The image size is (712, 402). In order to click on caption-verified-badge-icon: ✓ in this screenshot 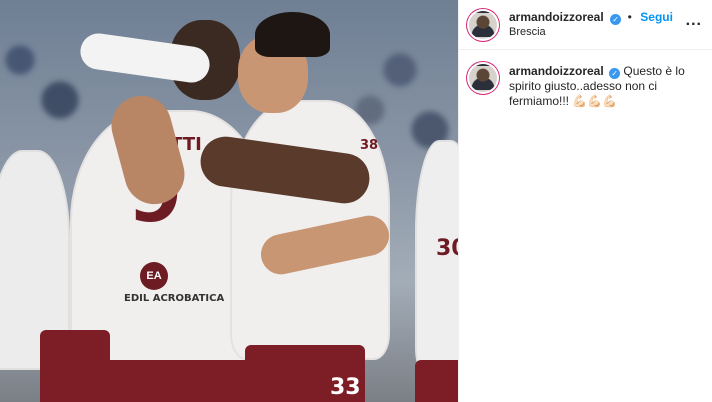, I will do `click(615, 73)`.